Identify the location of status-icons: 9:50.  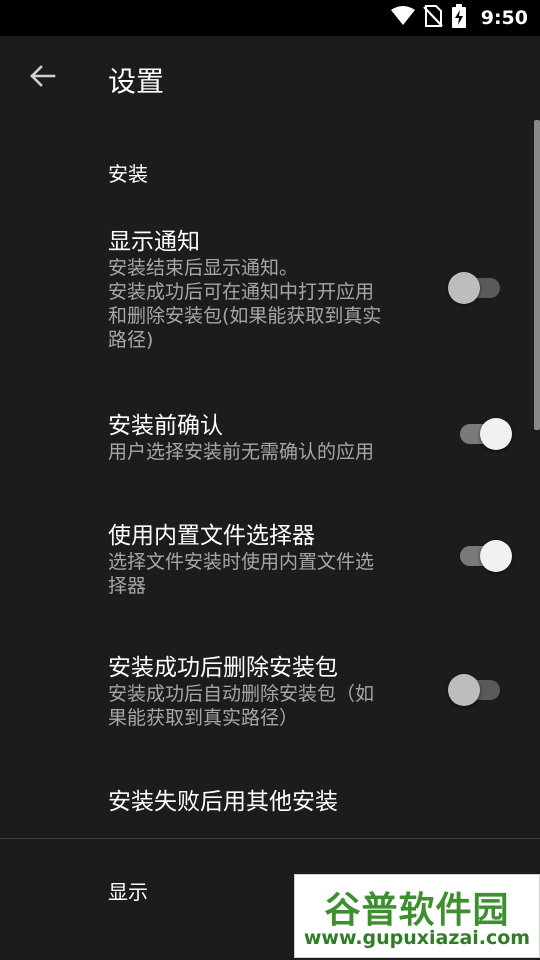
(459, 18).